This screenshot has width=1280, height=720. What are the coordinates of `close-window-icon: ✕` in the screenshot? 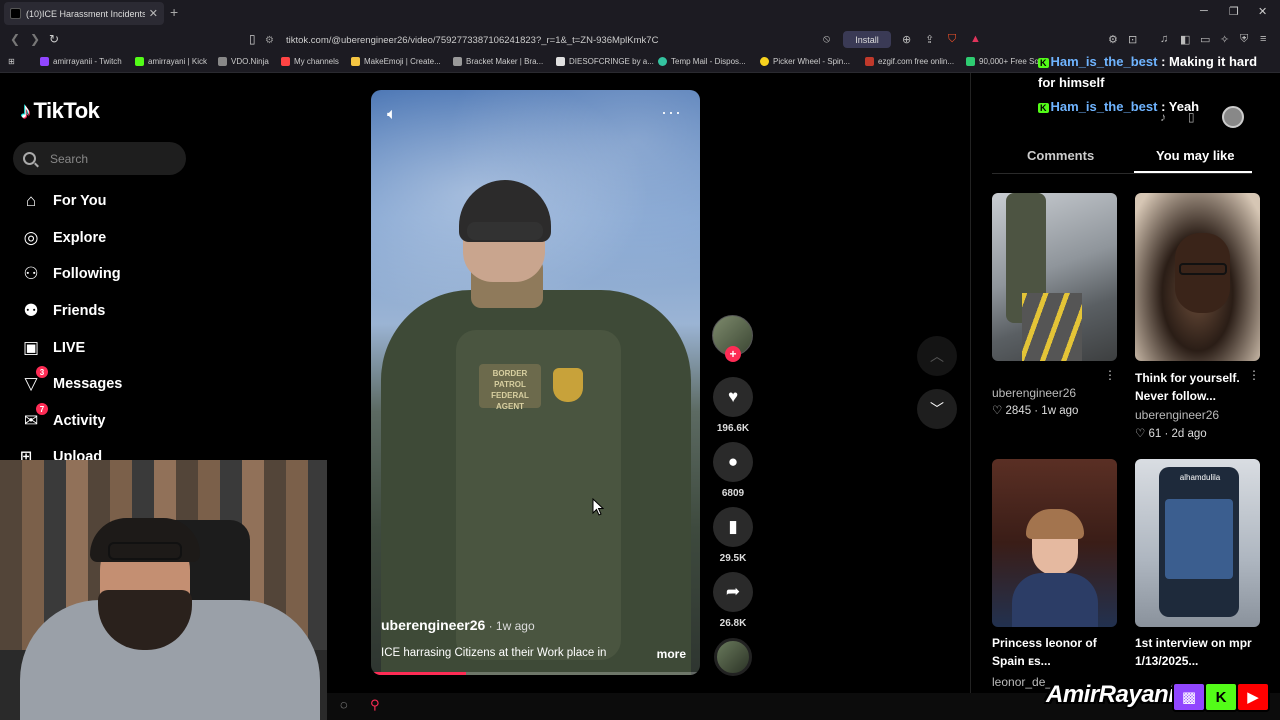 It's located at (1262, 11).